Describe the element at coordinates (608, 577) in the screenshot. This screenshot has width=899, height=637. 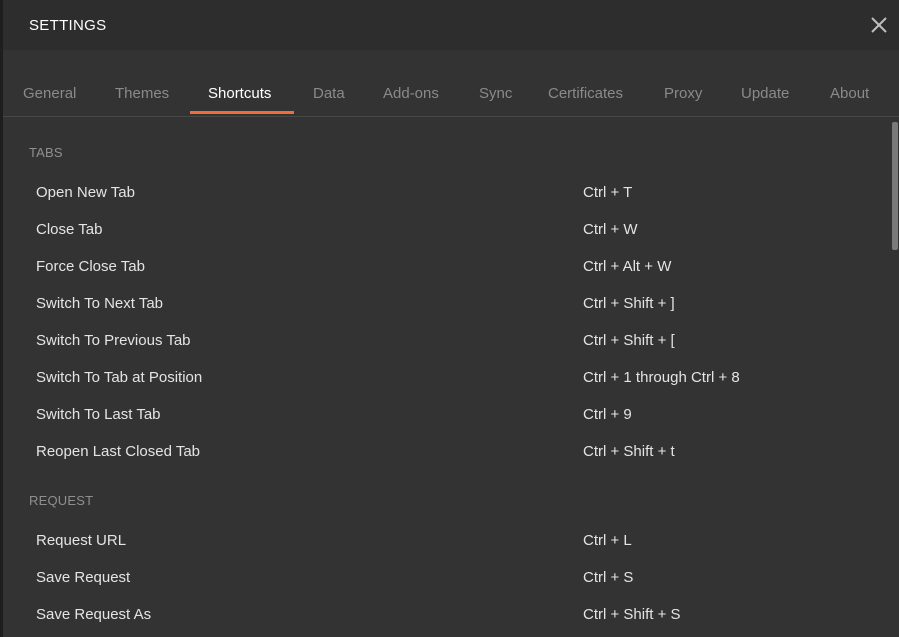
I see `shortcut-keys: Ctrl + S` at that location.